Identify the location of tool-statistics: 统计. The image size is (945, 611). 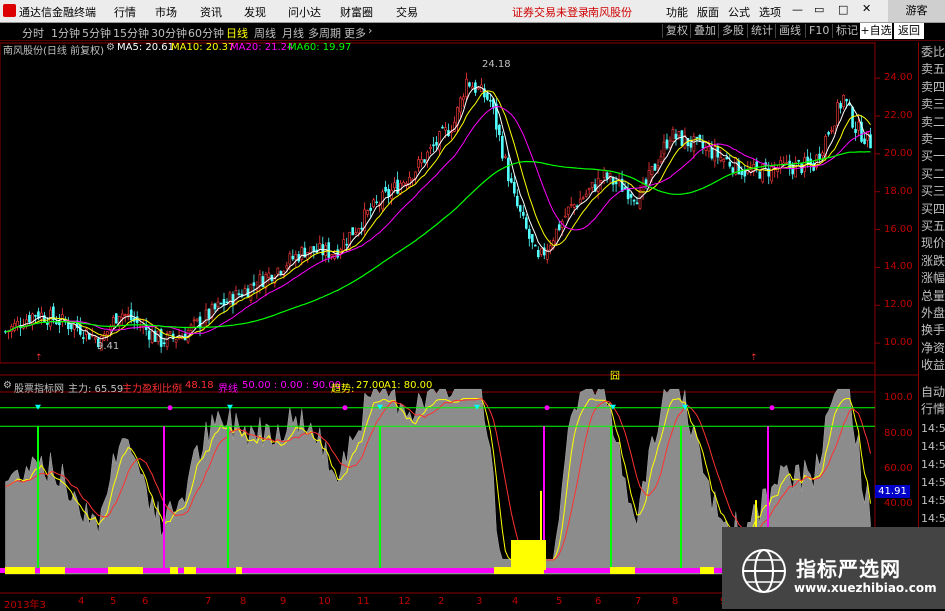
(760, 31).